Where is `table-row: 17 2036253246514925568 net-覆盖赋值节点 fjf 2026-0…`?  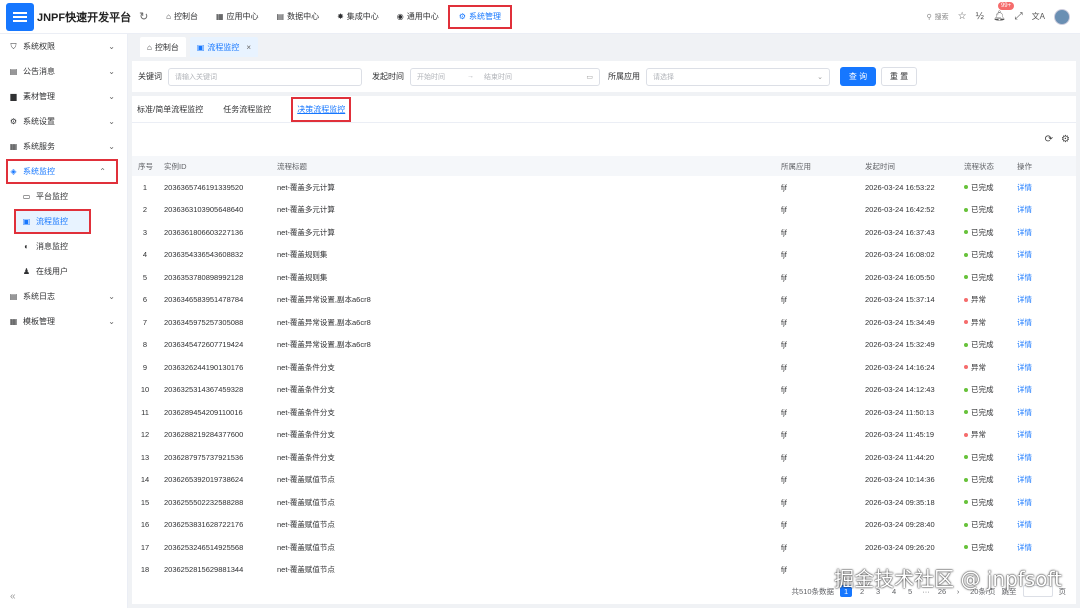
table-row: 17 2036253246514925568 net-覆盖赋值节点 fjf 2026-0… is located at coordinates (604, 547).